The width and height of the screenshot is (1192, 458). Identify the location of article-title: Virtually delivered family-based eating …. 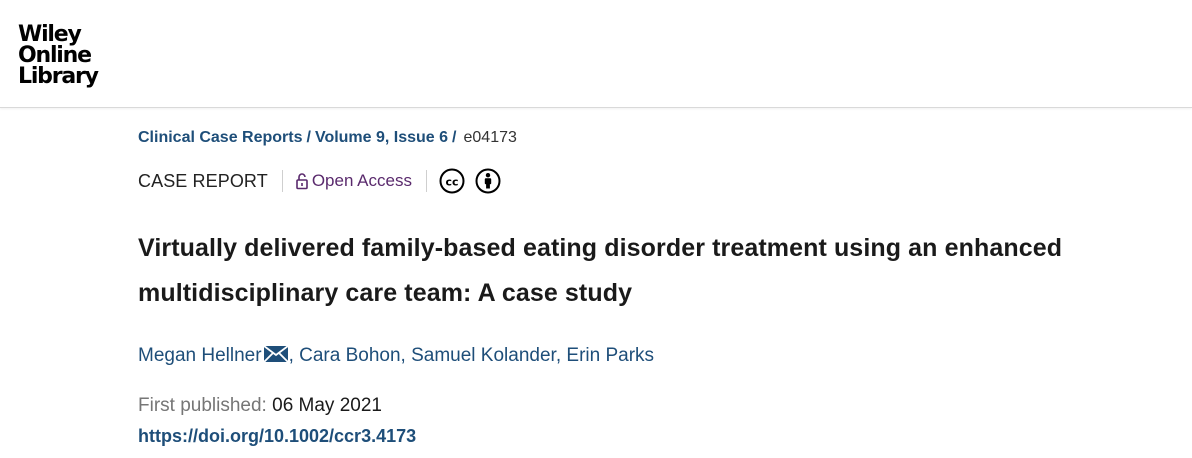
(600, 270).